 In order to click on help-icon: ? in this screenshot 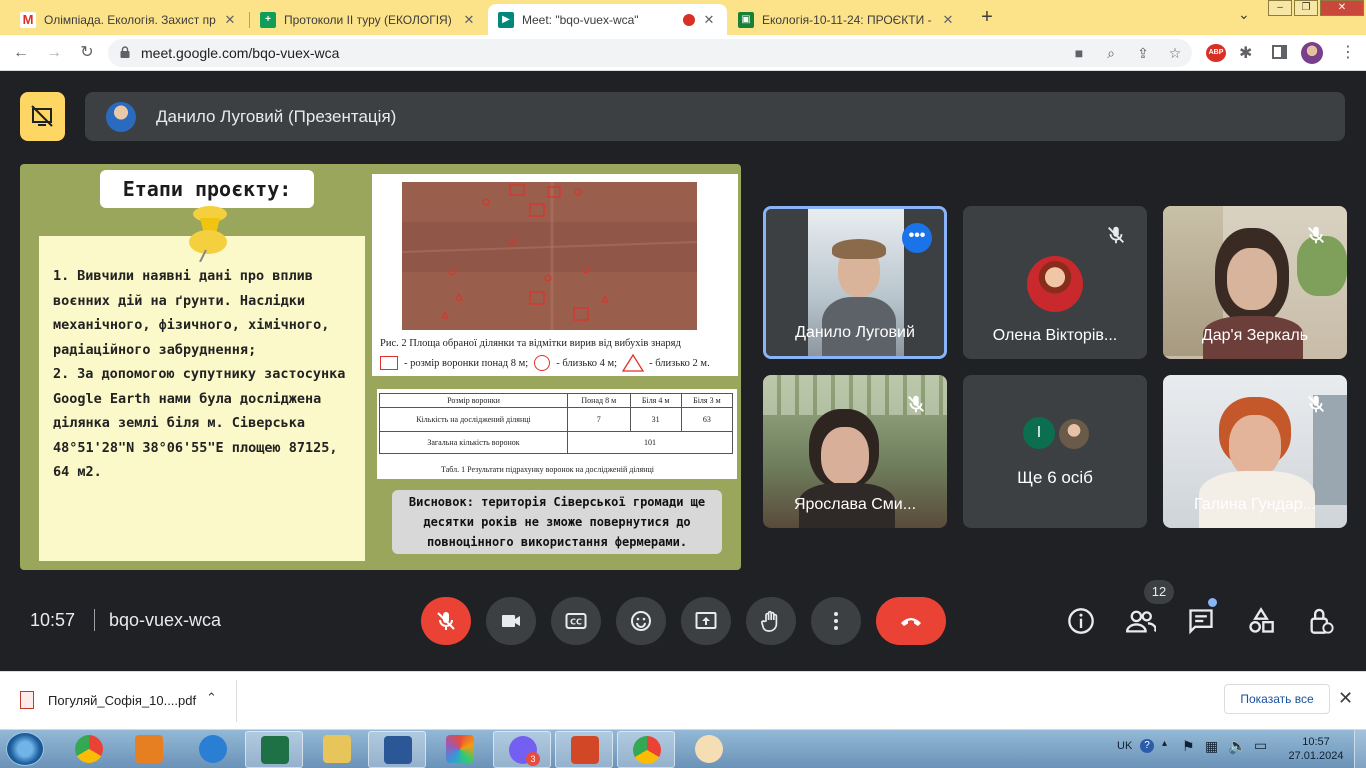, I will do `click(1147, 746)`.